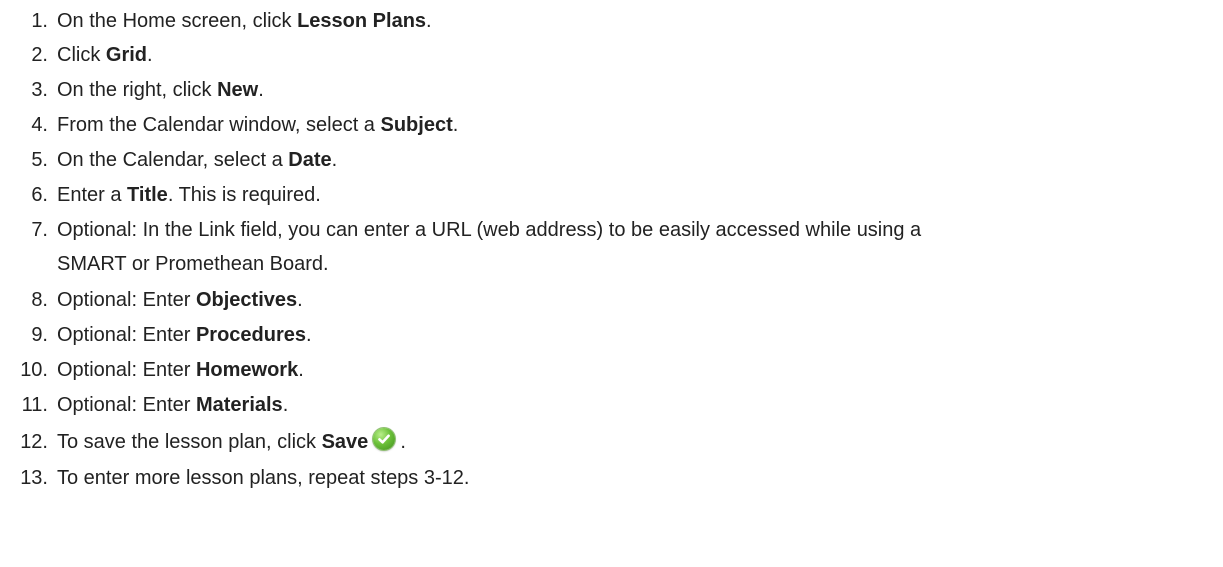 This screenshot has width=1223, height=567. Describe the element at coordinates (238, 90) in the screenshot. I see `step-keyword: New` at that location.